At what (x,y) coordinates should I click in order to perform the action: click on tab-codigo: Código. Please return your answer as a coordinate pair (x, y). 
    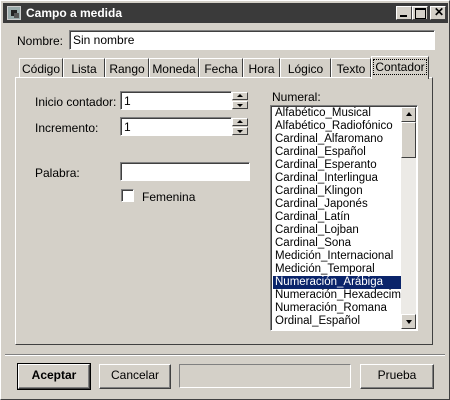
    Looking at the image, I should click on (41, 68).